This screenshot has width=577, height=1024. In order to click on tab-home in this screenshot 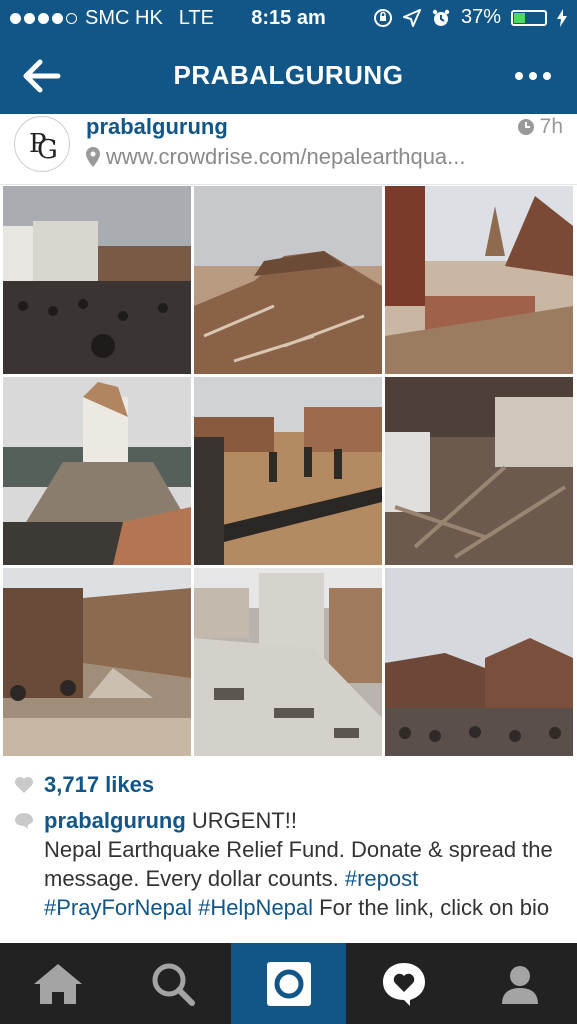, I will do `click(57, 983)`.